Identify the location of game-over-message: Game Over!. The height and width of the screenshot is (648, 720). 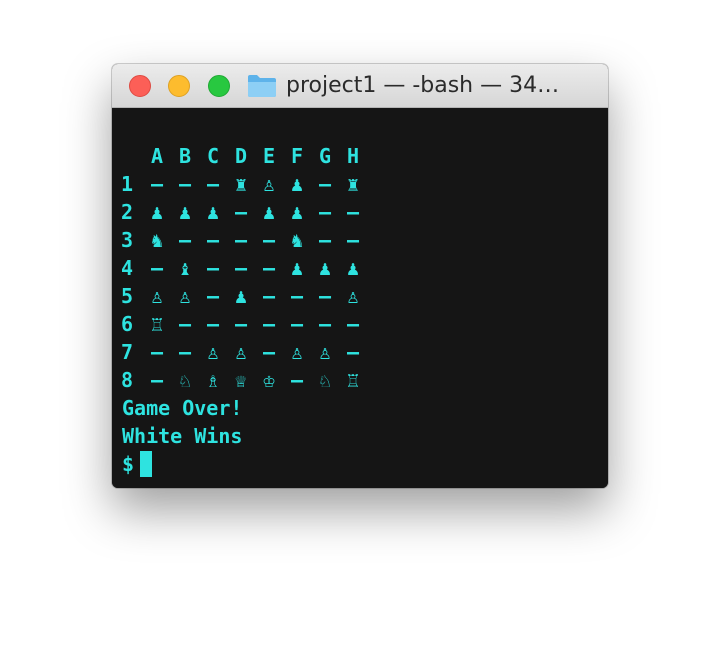
(182, 408).